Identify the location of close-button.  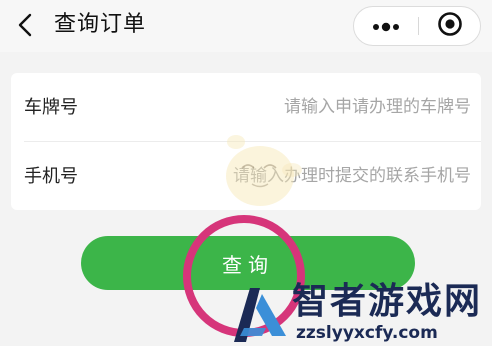
(450, 26).